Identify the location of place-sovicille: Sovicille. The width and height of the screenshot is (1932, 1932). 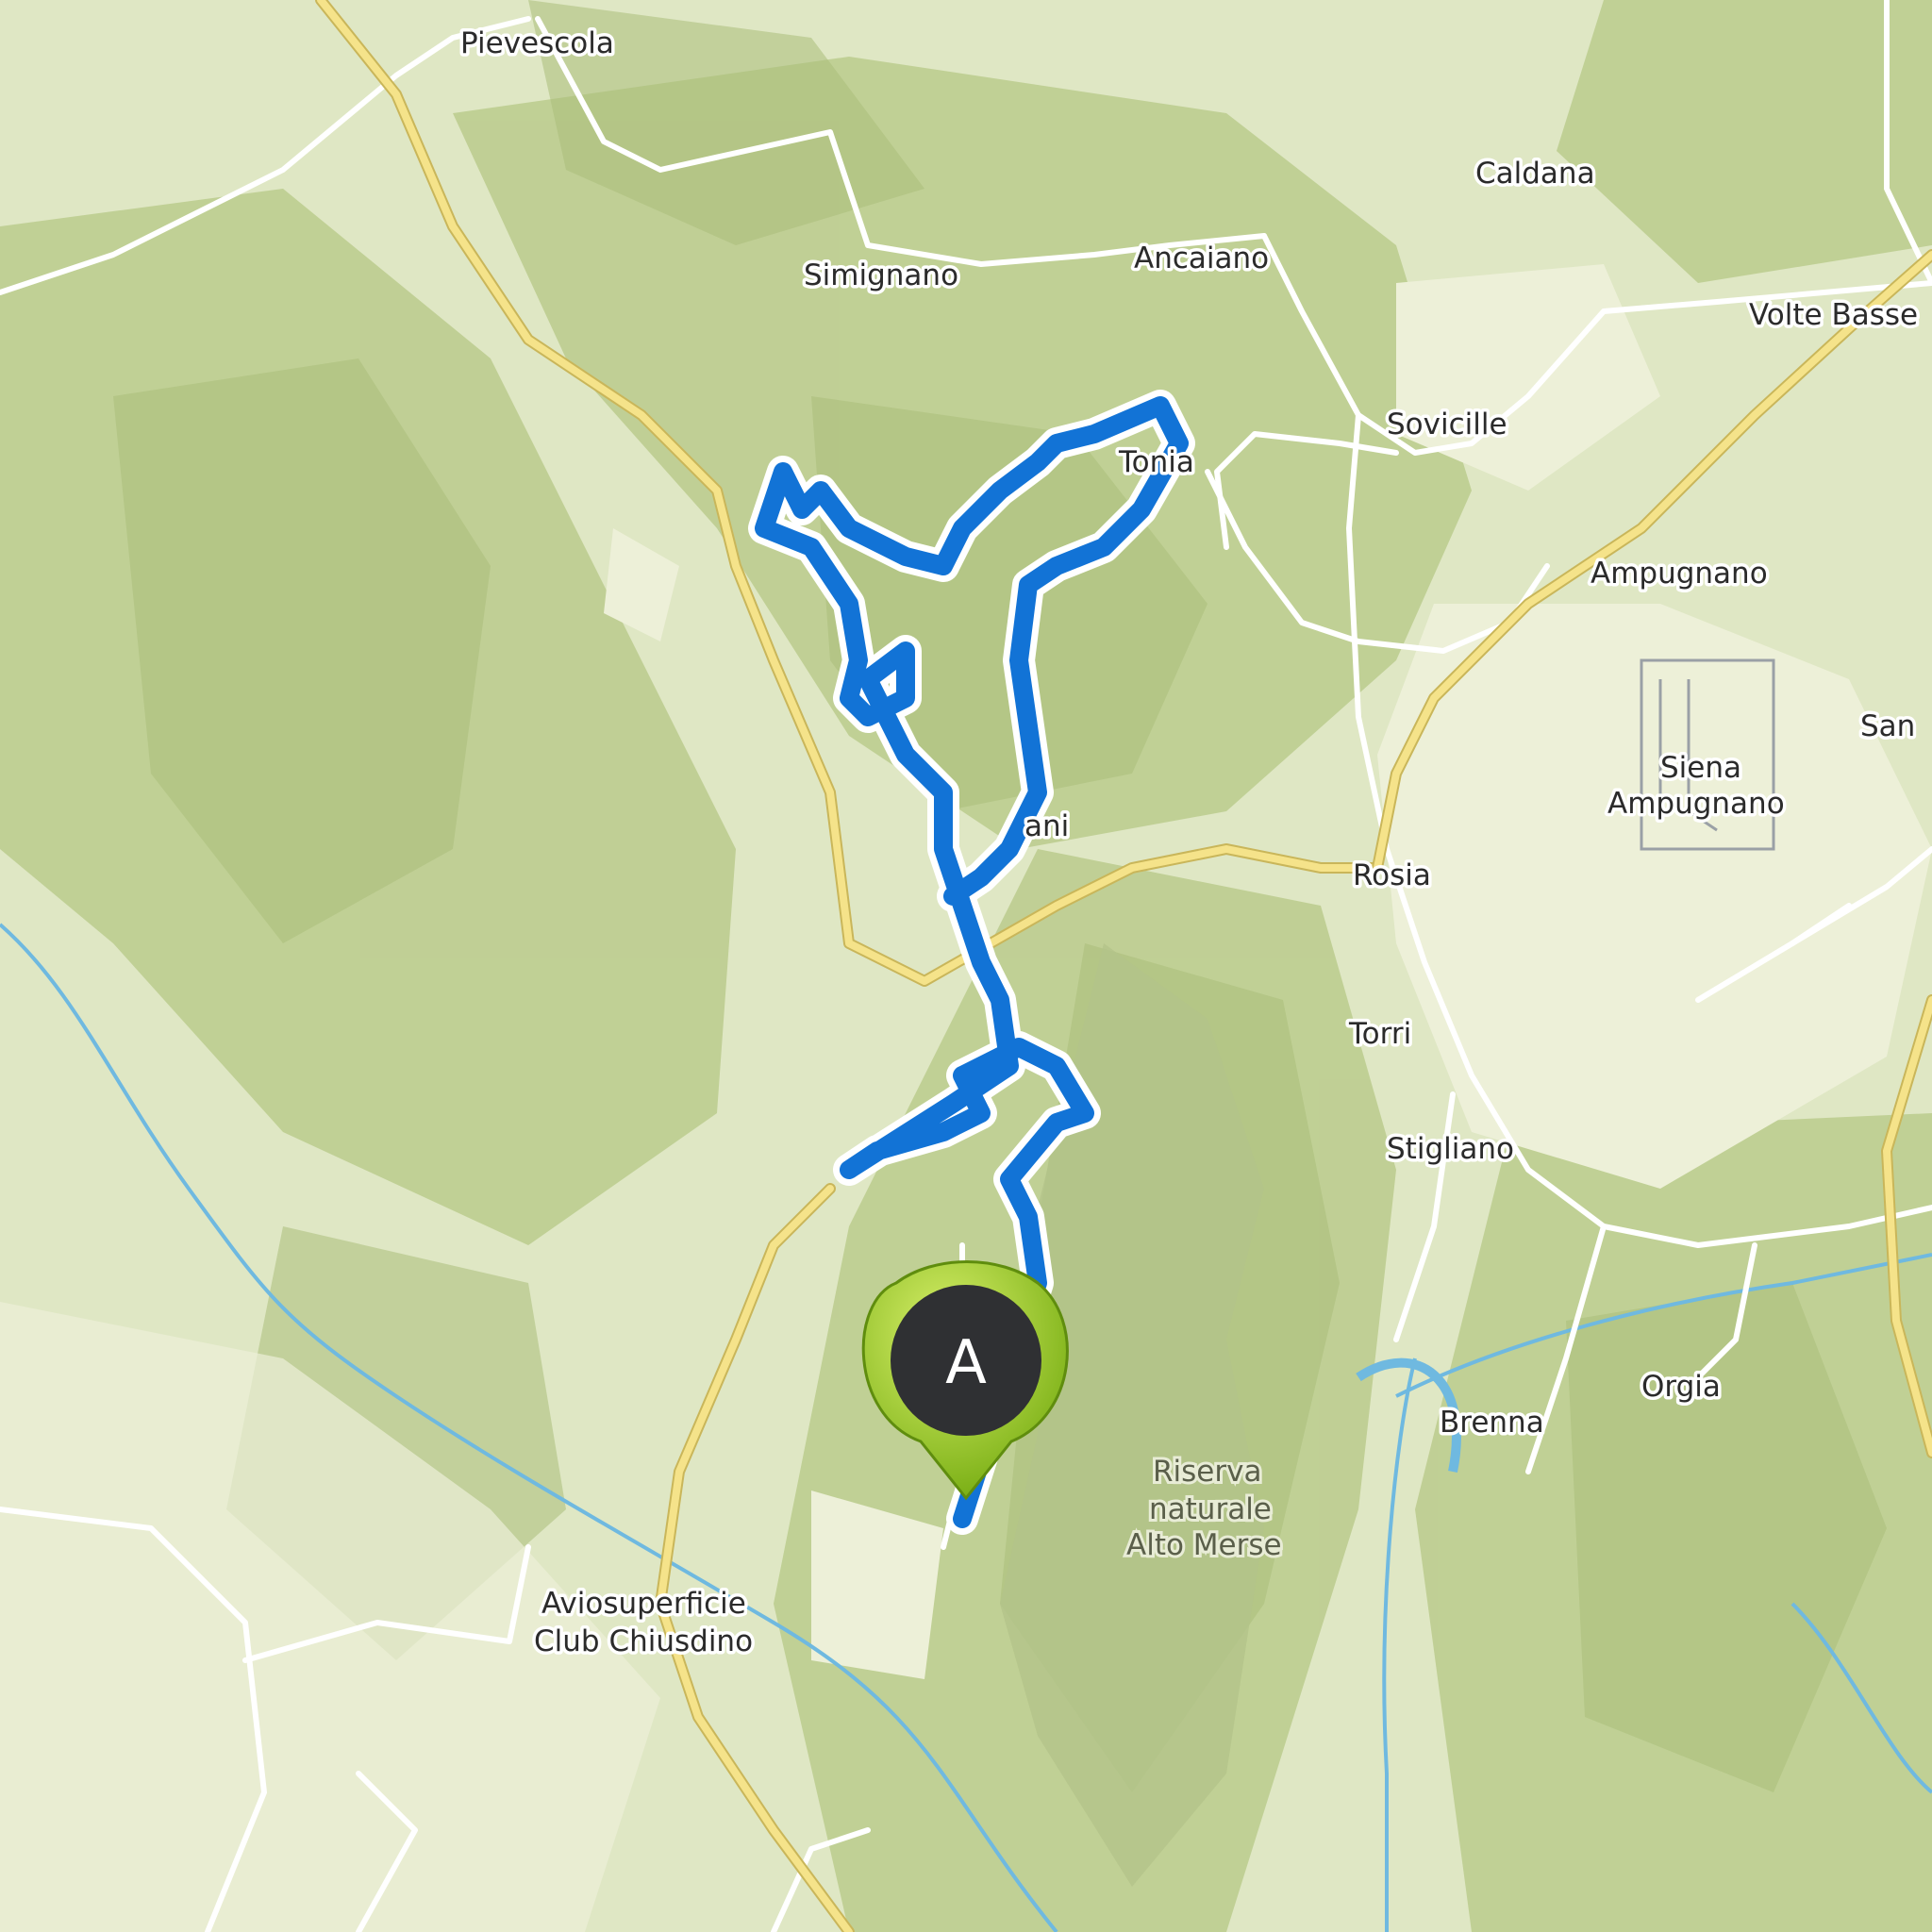
(1447, 424).